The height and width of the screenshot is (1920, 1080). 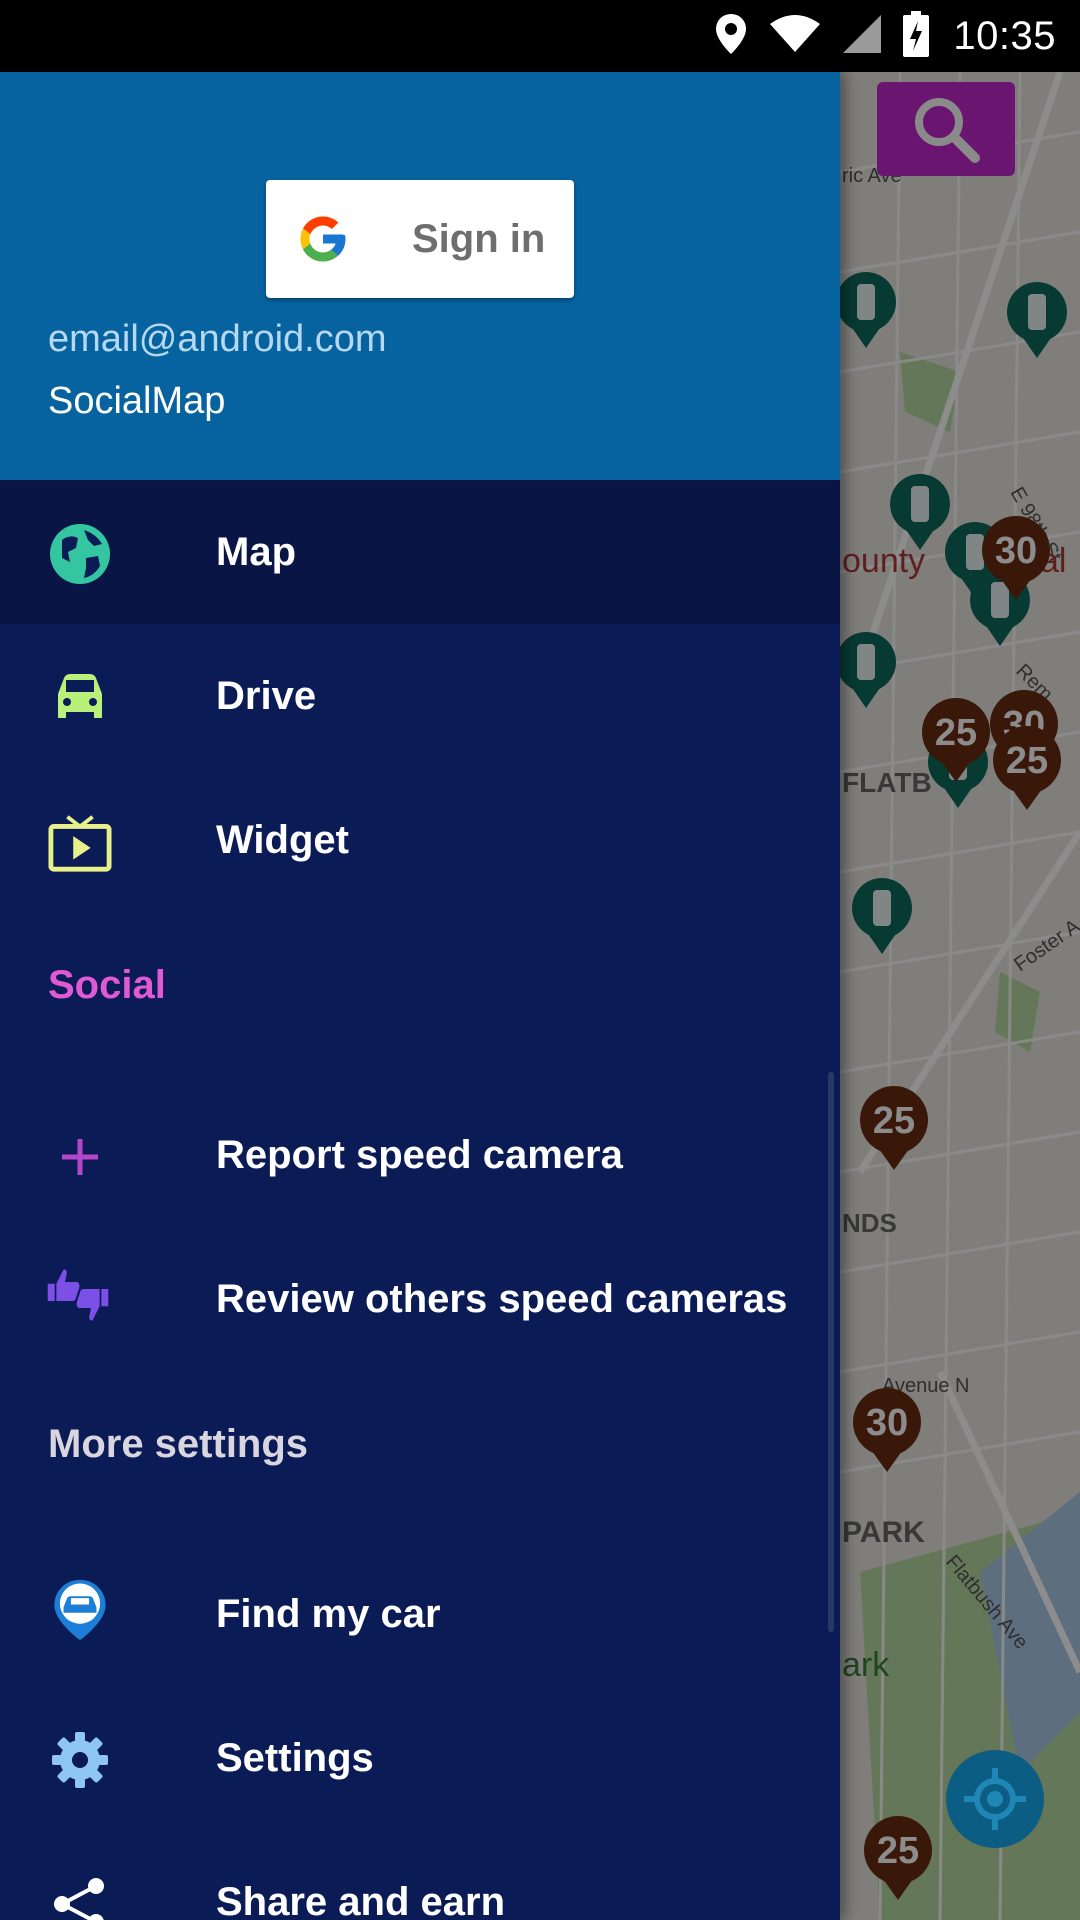 What do you see at coordinates (80, 1157) in the screenshot?
I see `plus-icon` at bounding box center [80, 1157].